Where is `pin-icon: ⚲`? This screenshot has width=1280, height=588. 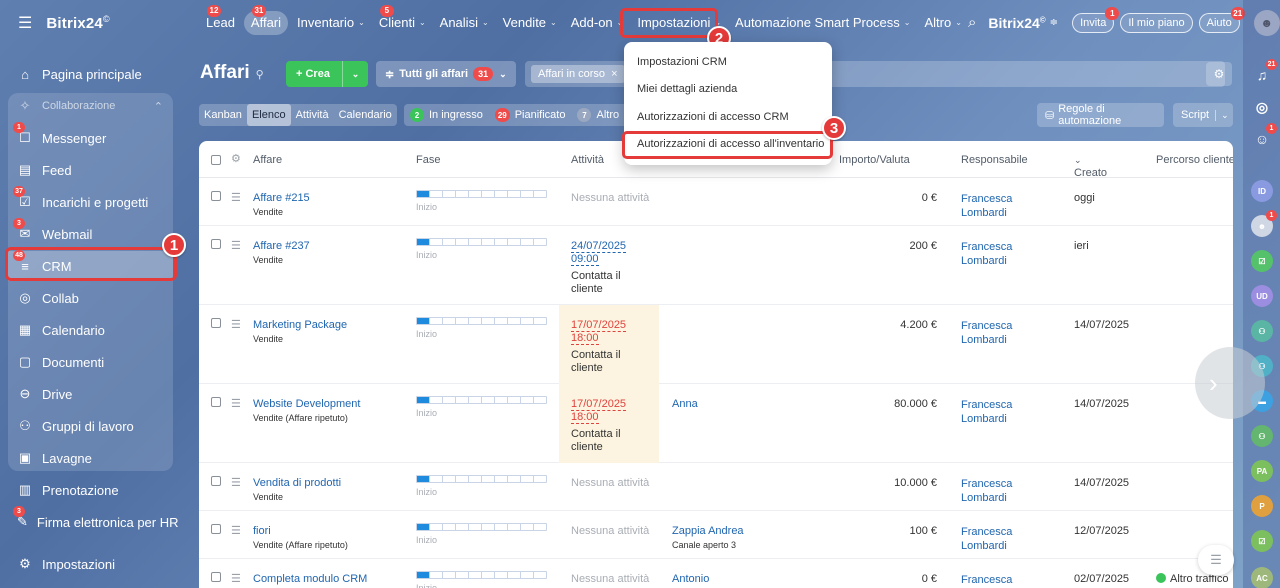 pin-icon: ⚲ is located at coordinates (260, 75).